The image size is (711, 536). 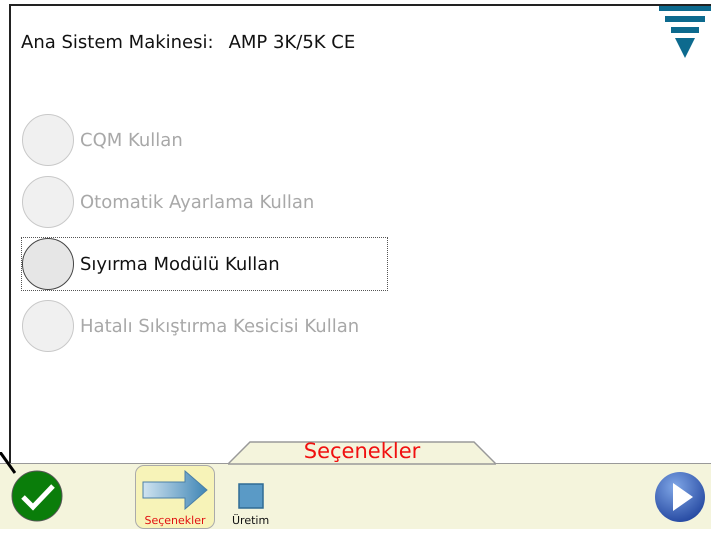 I want to click on checkmark-icon, so click(x=37, y=496).